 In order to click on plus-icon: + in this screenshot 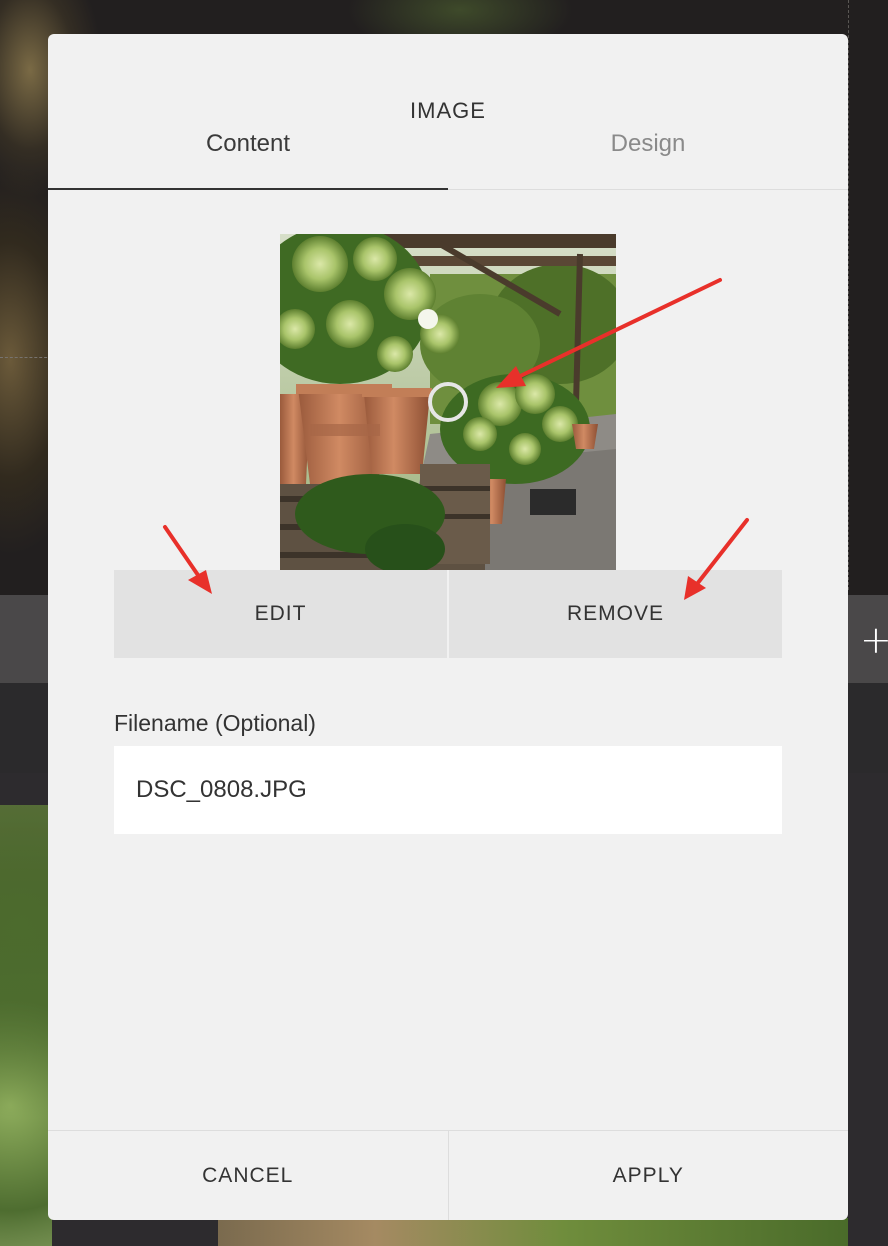, I will do `click(874, 640)`.